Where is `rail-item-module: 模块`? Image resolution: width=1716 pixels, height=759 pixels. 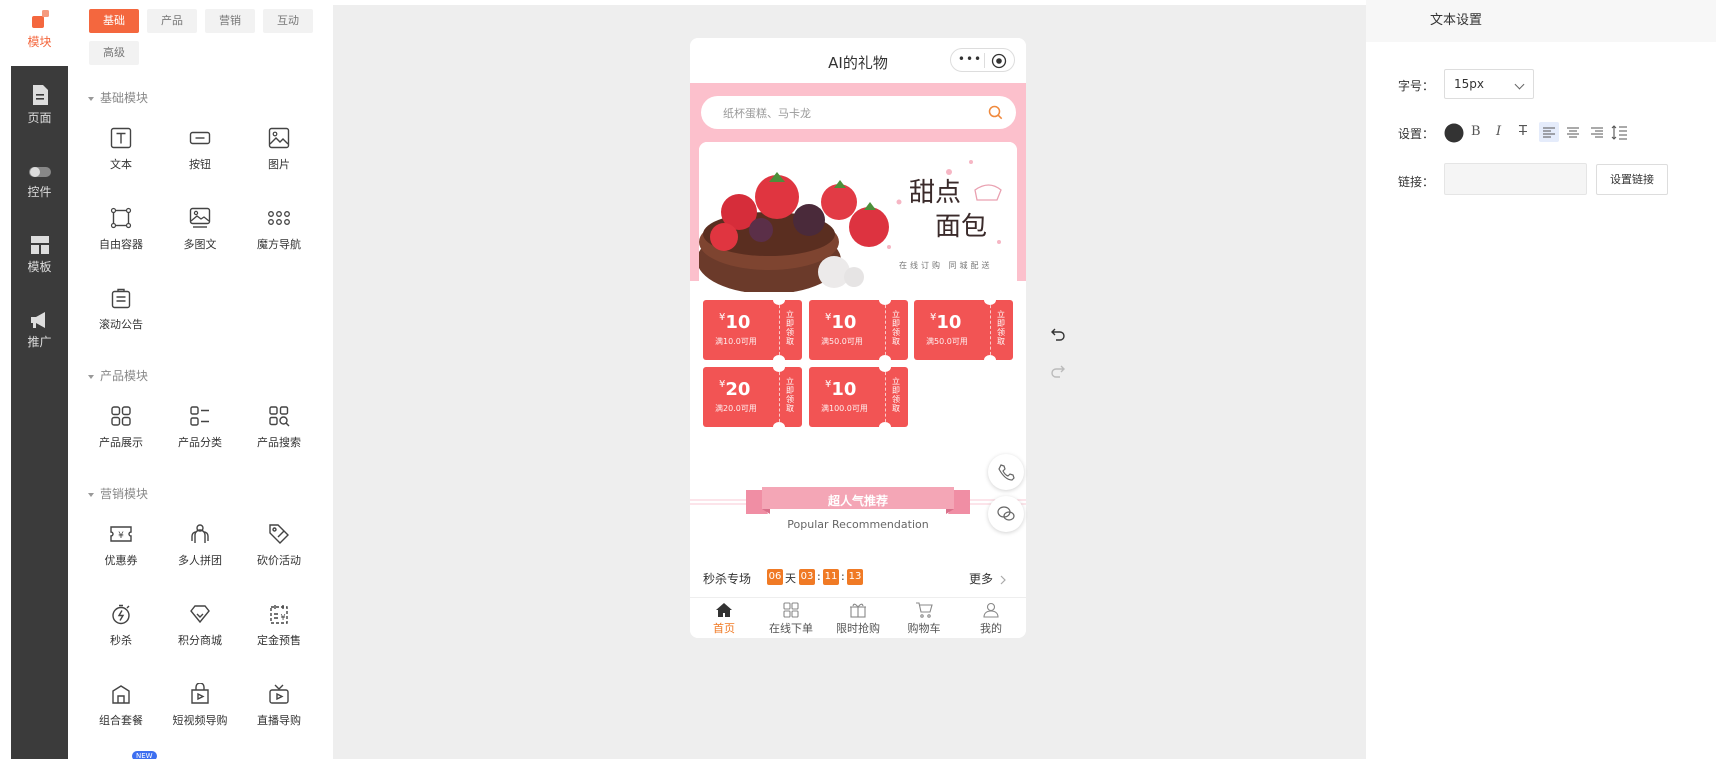 rail-item-module: 模块 is located at coordinates (39, 29).